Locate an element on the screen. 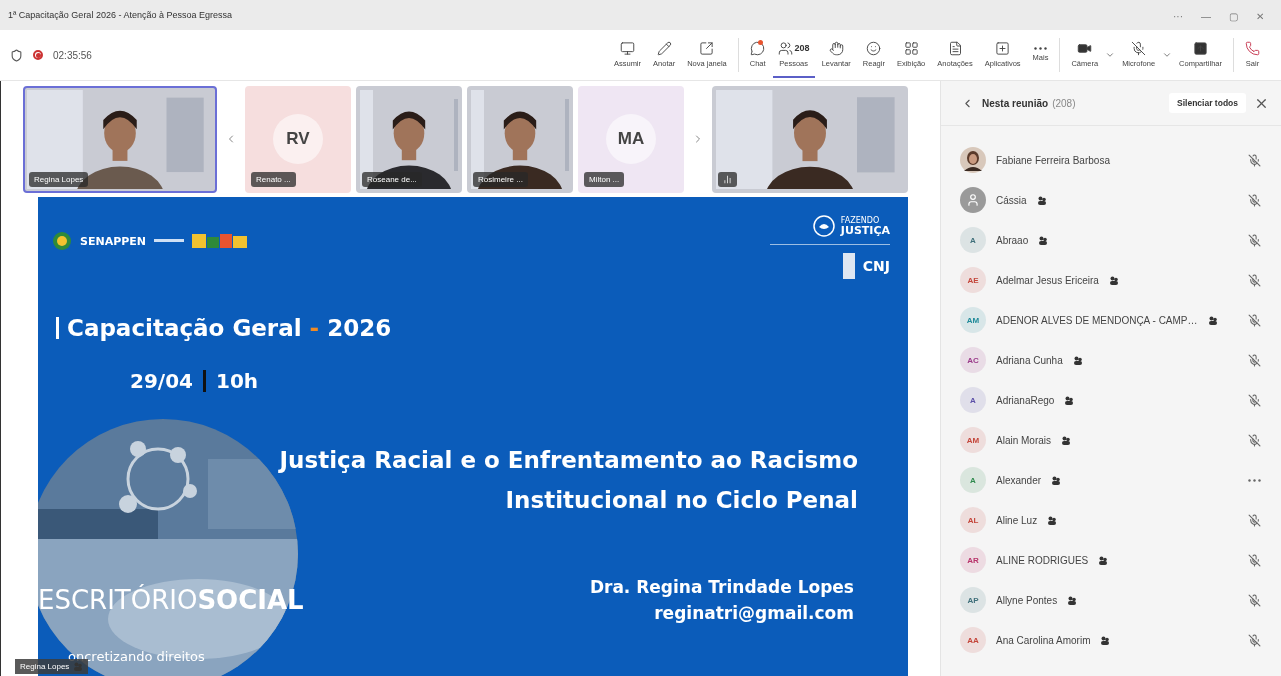 The image size is (1281, 676). participant-name: Aline Luz is located at coordinates (1017, 520).